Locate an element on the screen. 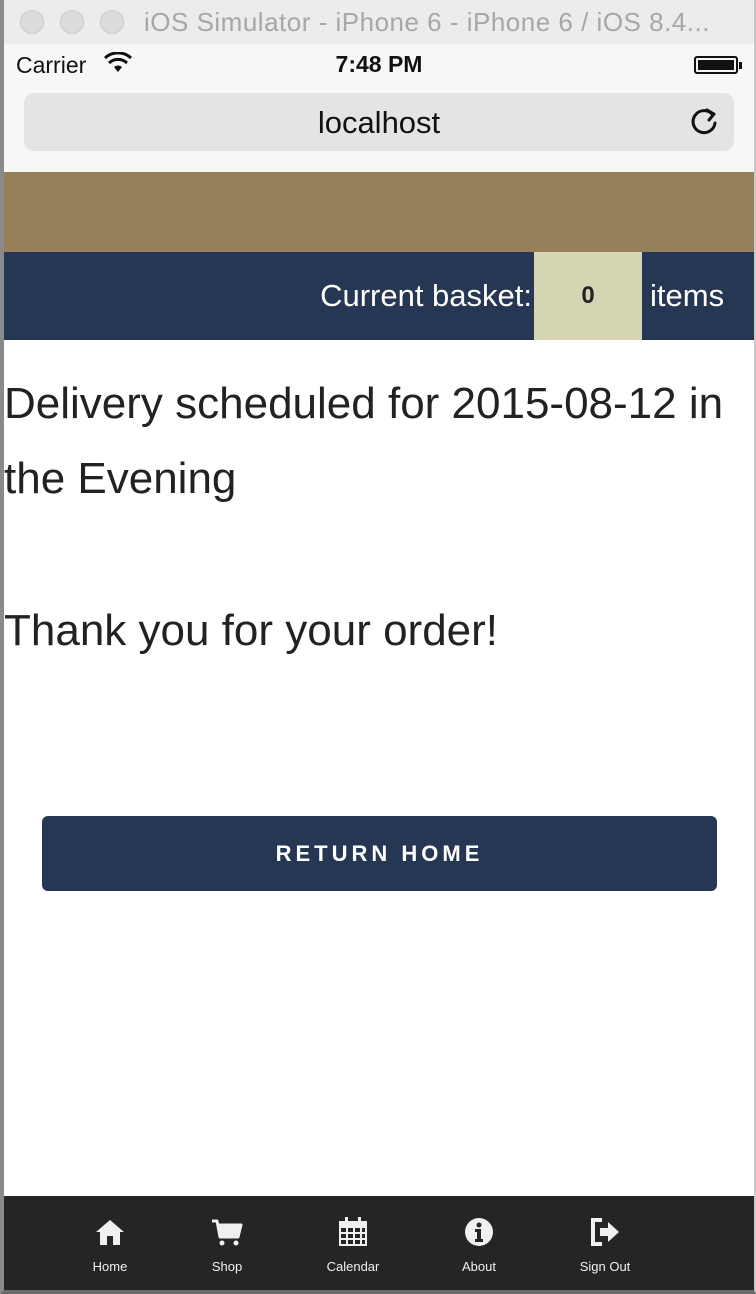 This screenshot has width=756, height=1294. header-banner is located at coordinates (379, 212).